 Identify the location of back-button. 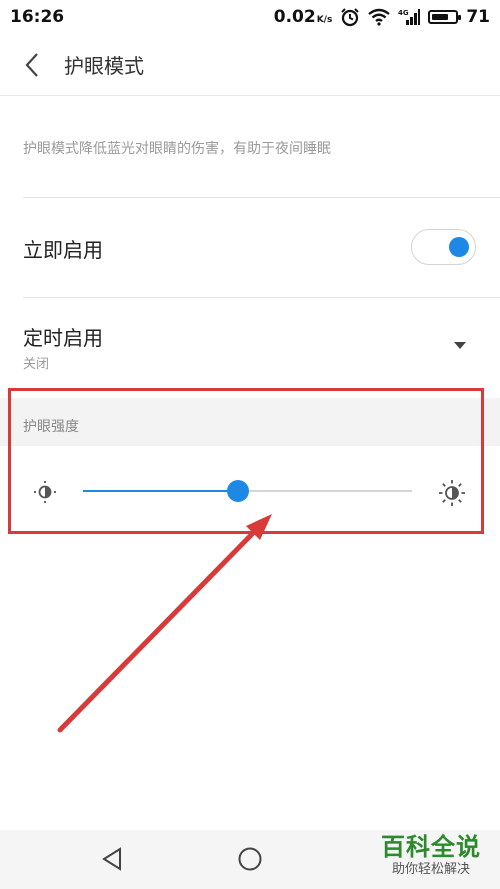
(32, 65).